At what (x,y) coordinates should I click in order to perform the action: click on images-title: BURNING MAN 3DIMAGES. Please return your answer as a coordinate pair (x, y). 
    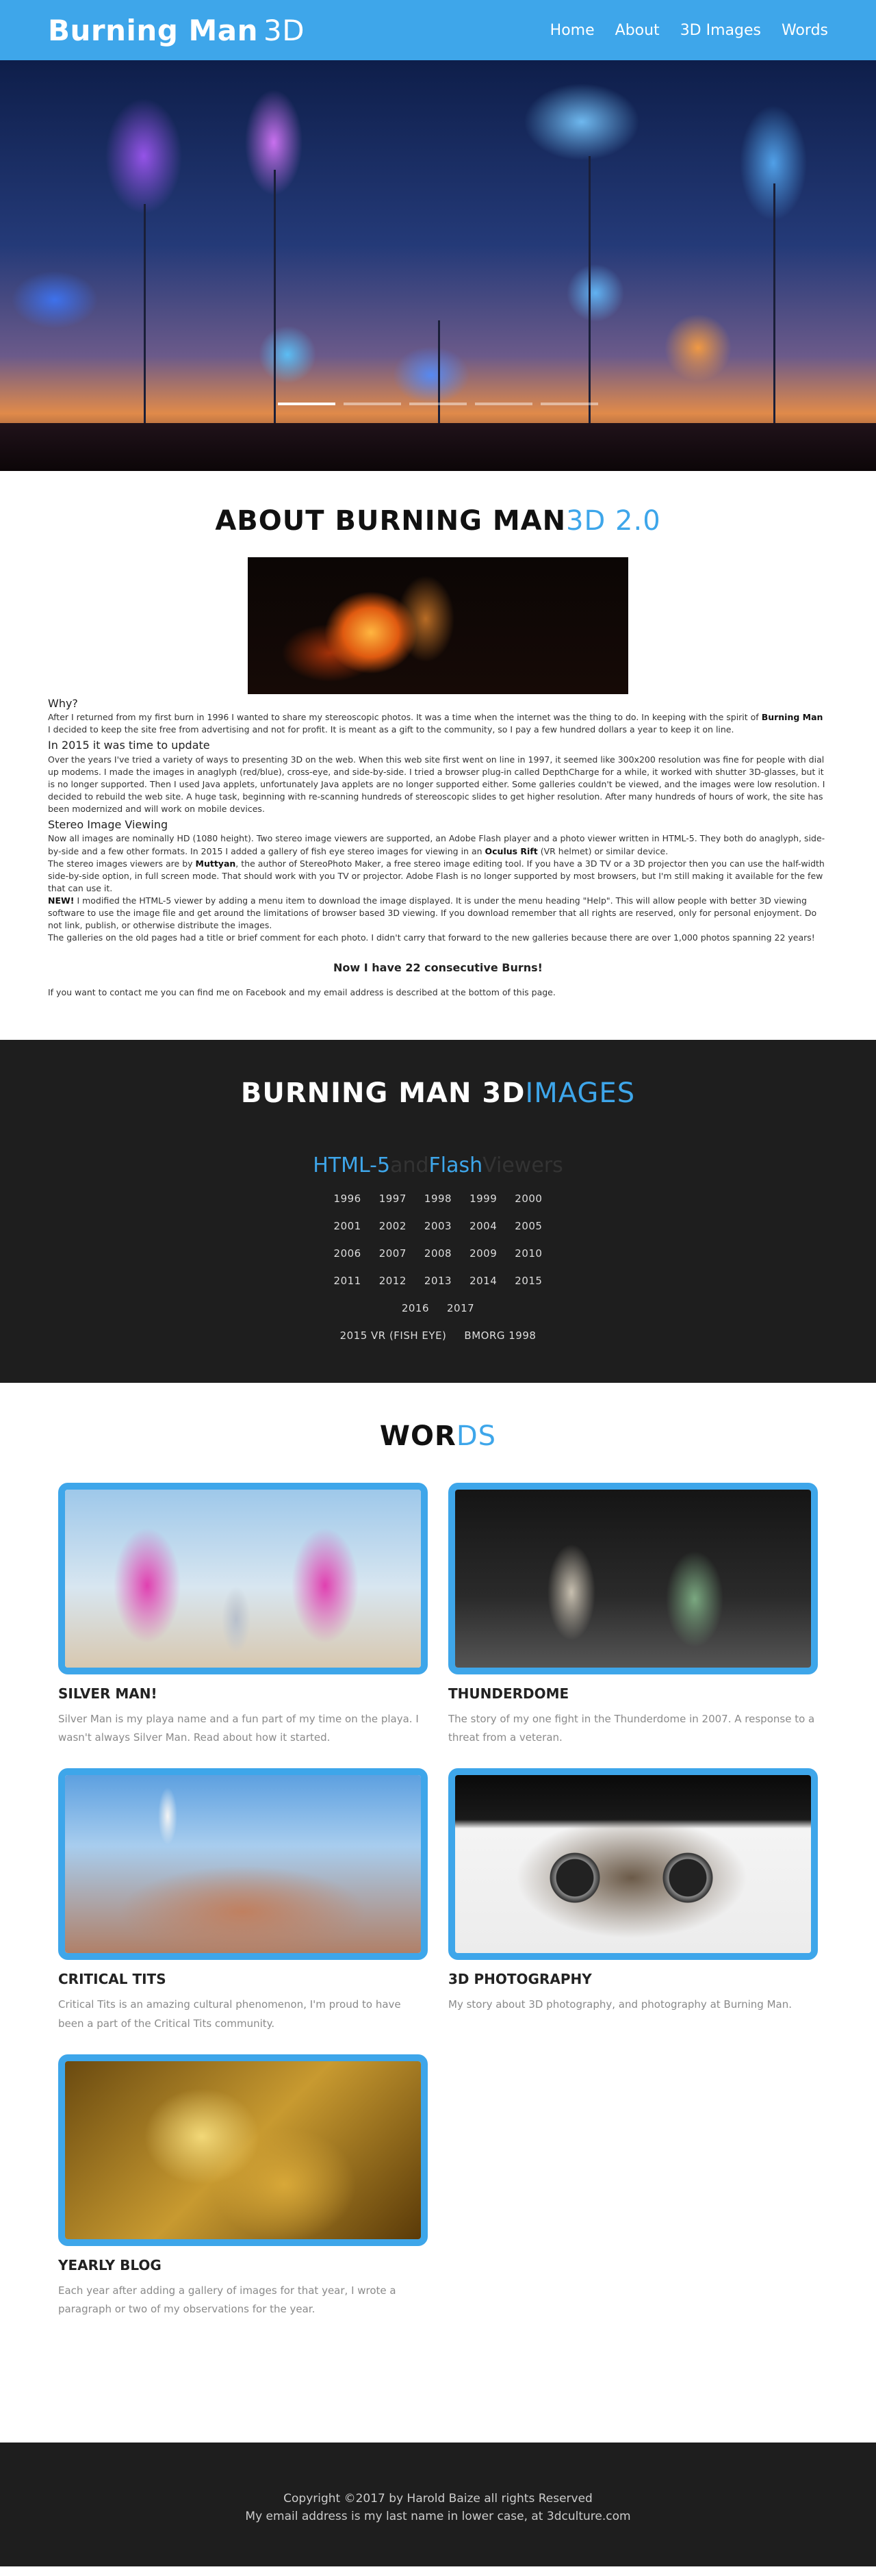
    Looking at the image, I should click on (438, 1093).